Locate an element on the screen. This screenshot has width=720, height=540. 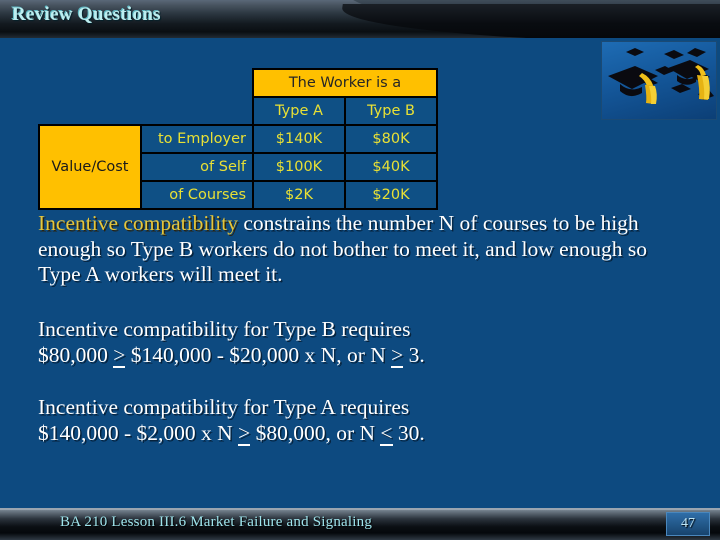
less-or-equal-symbol: < is located at coordinates (386, 433).